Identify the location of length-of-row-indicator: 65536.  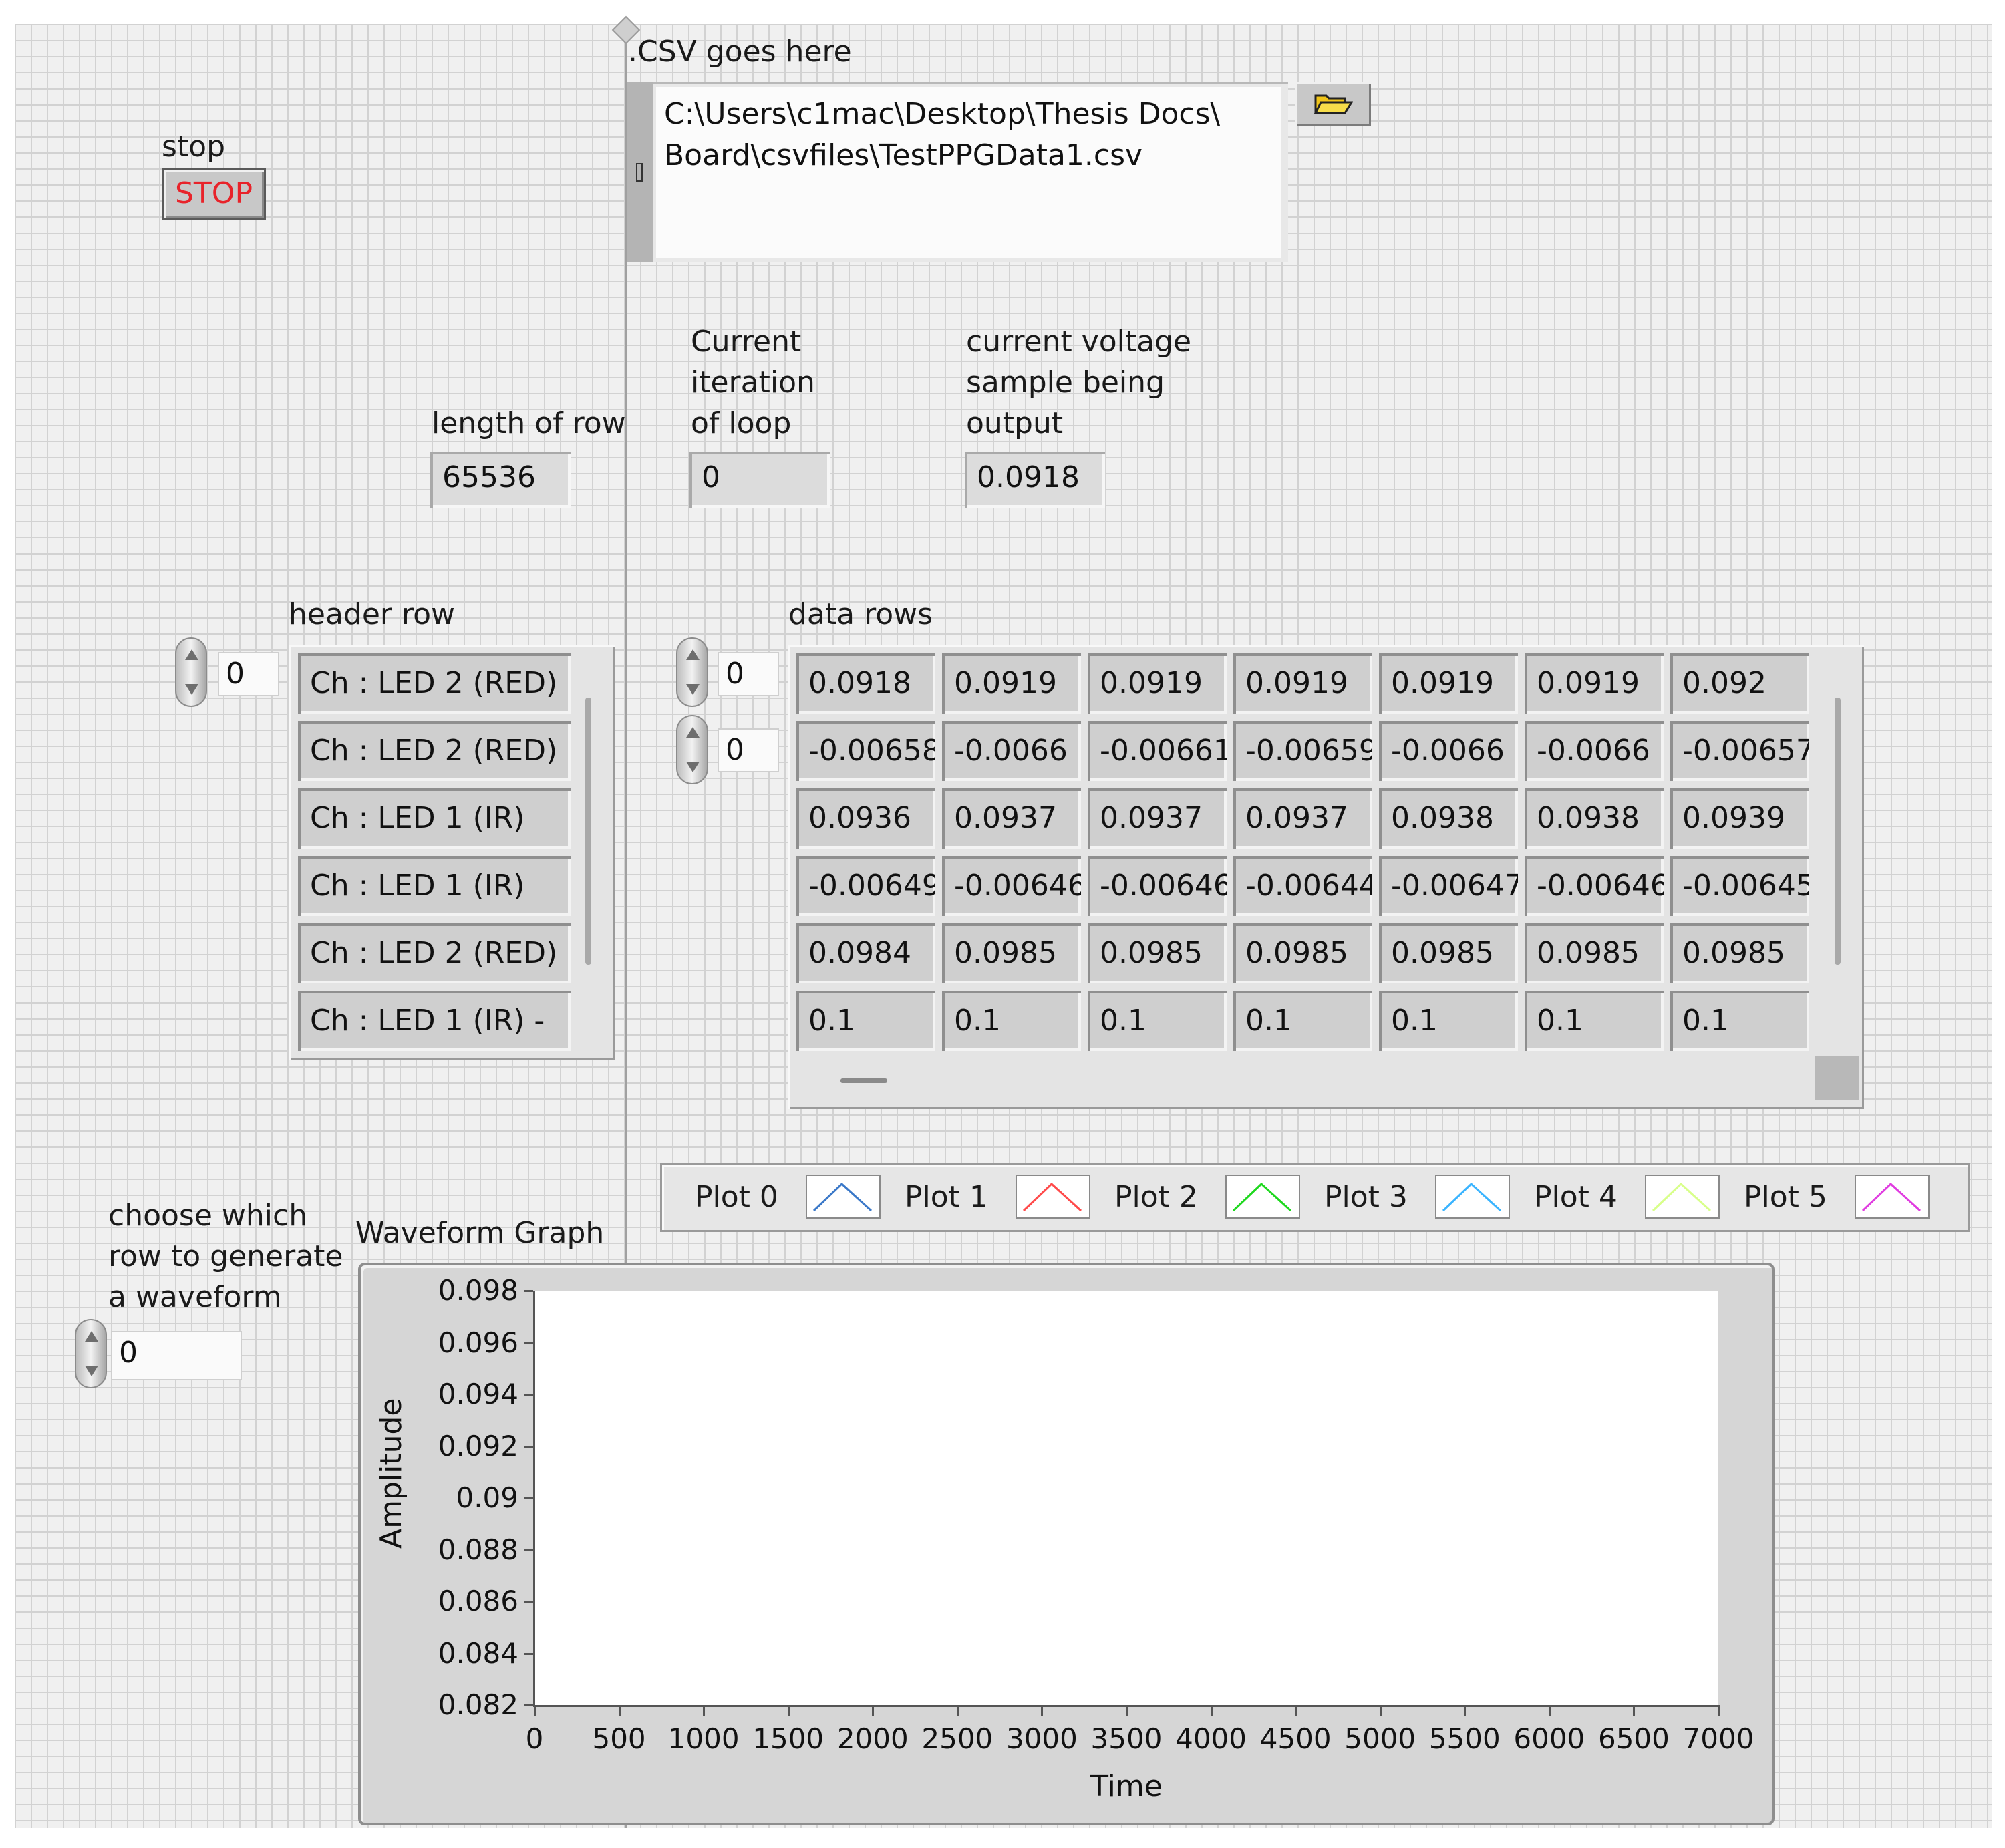
(500, 480).